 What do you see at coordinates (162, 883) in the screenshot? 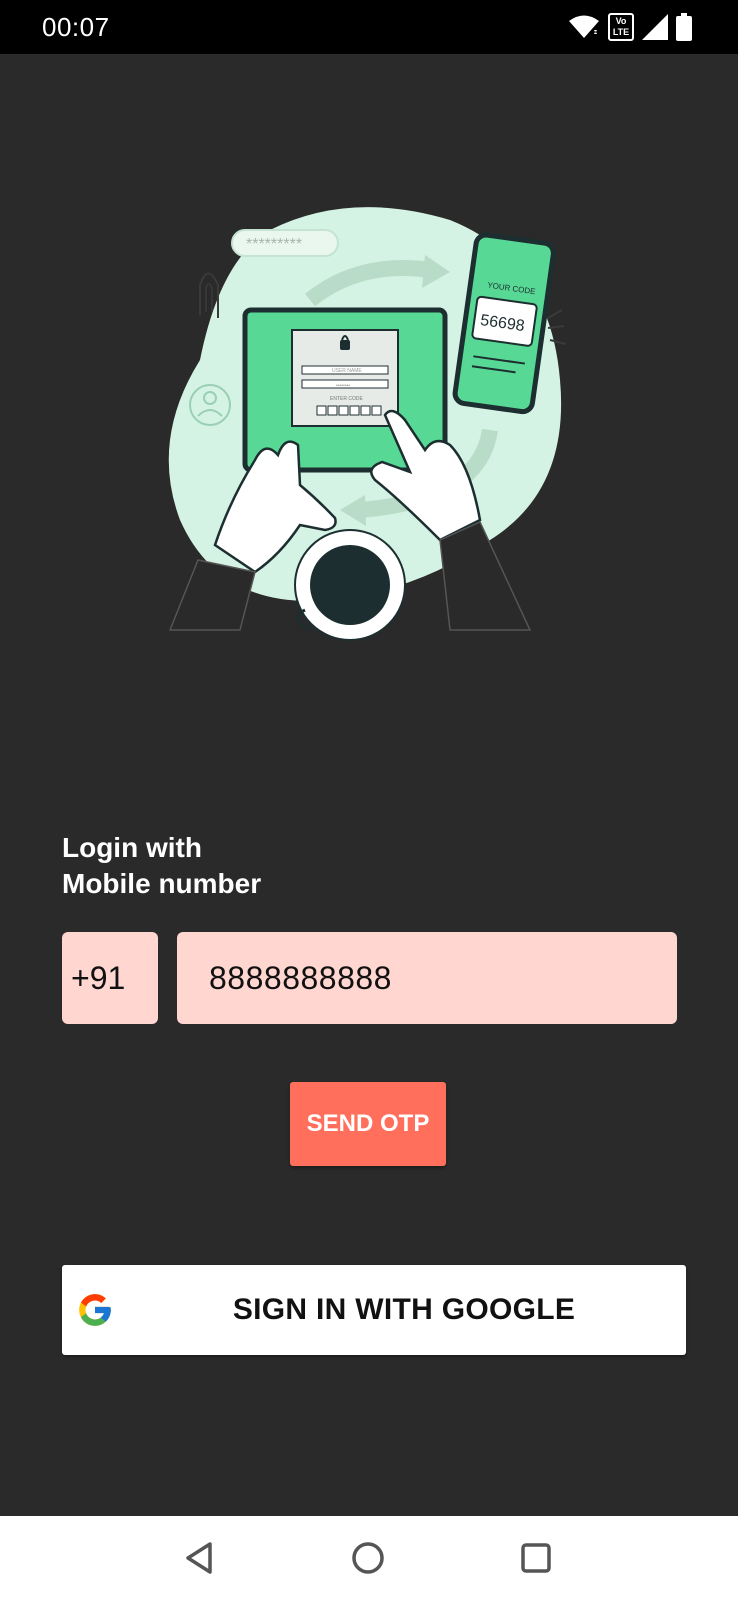
I see `login-heading-line2: Mobile number` at bounding box center [162, 883].